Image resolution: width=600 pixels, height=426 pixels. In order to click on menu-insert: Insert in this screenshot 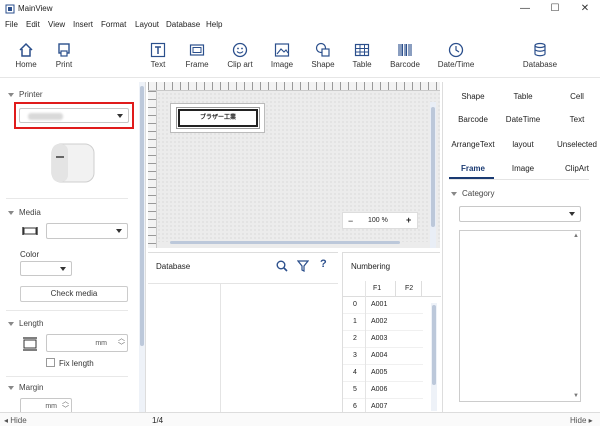, I will do `click(83, 24)`.